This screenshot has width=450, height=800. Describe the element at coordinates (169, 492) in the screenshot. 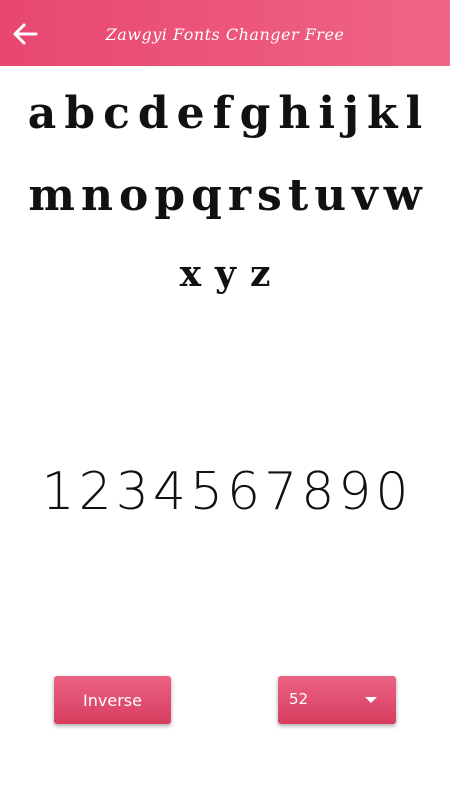

I see `digit-glyph: 4` at that location.